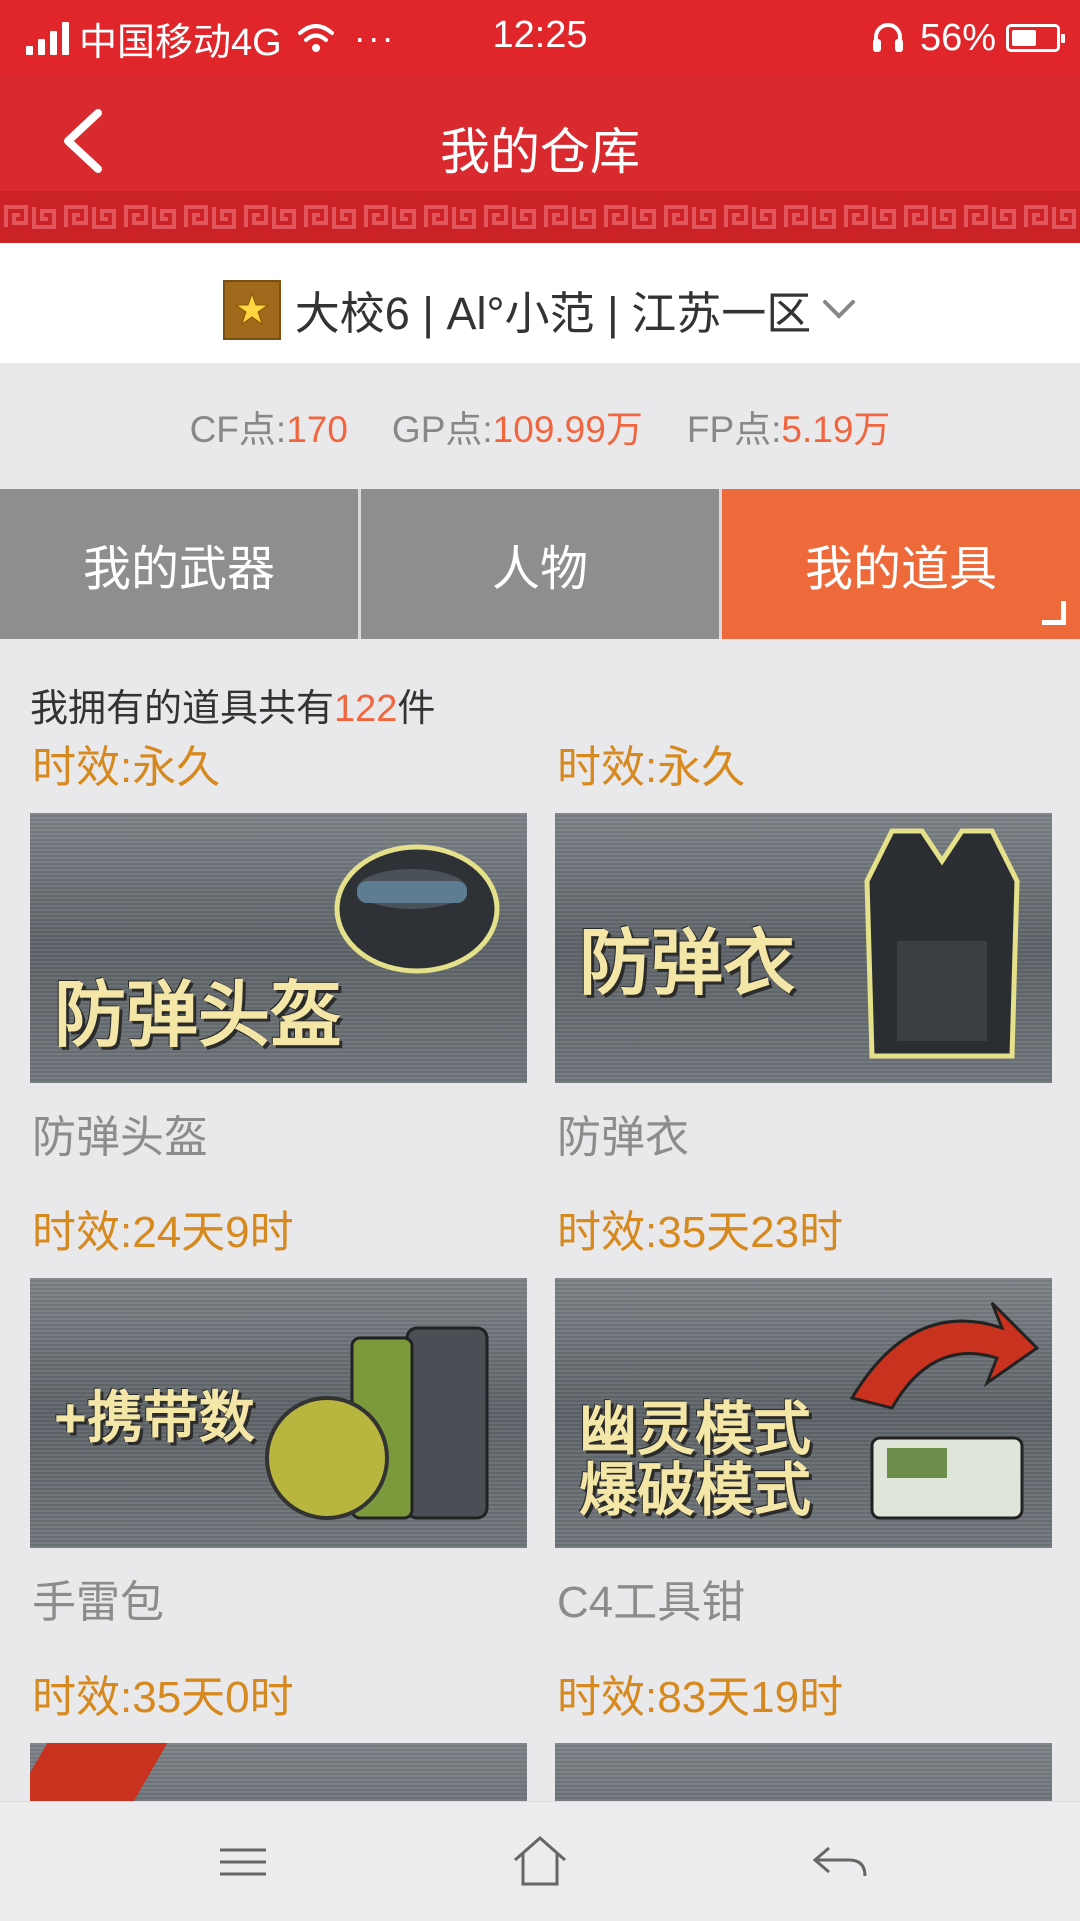  Describe the element at coordinates (163, 1697) in the screenshot. I see `item-expiry: 时效:35天0时` at that location.